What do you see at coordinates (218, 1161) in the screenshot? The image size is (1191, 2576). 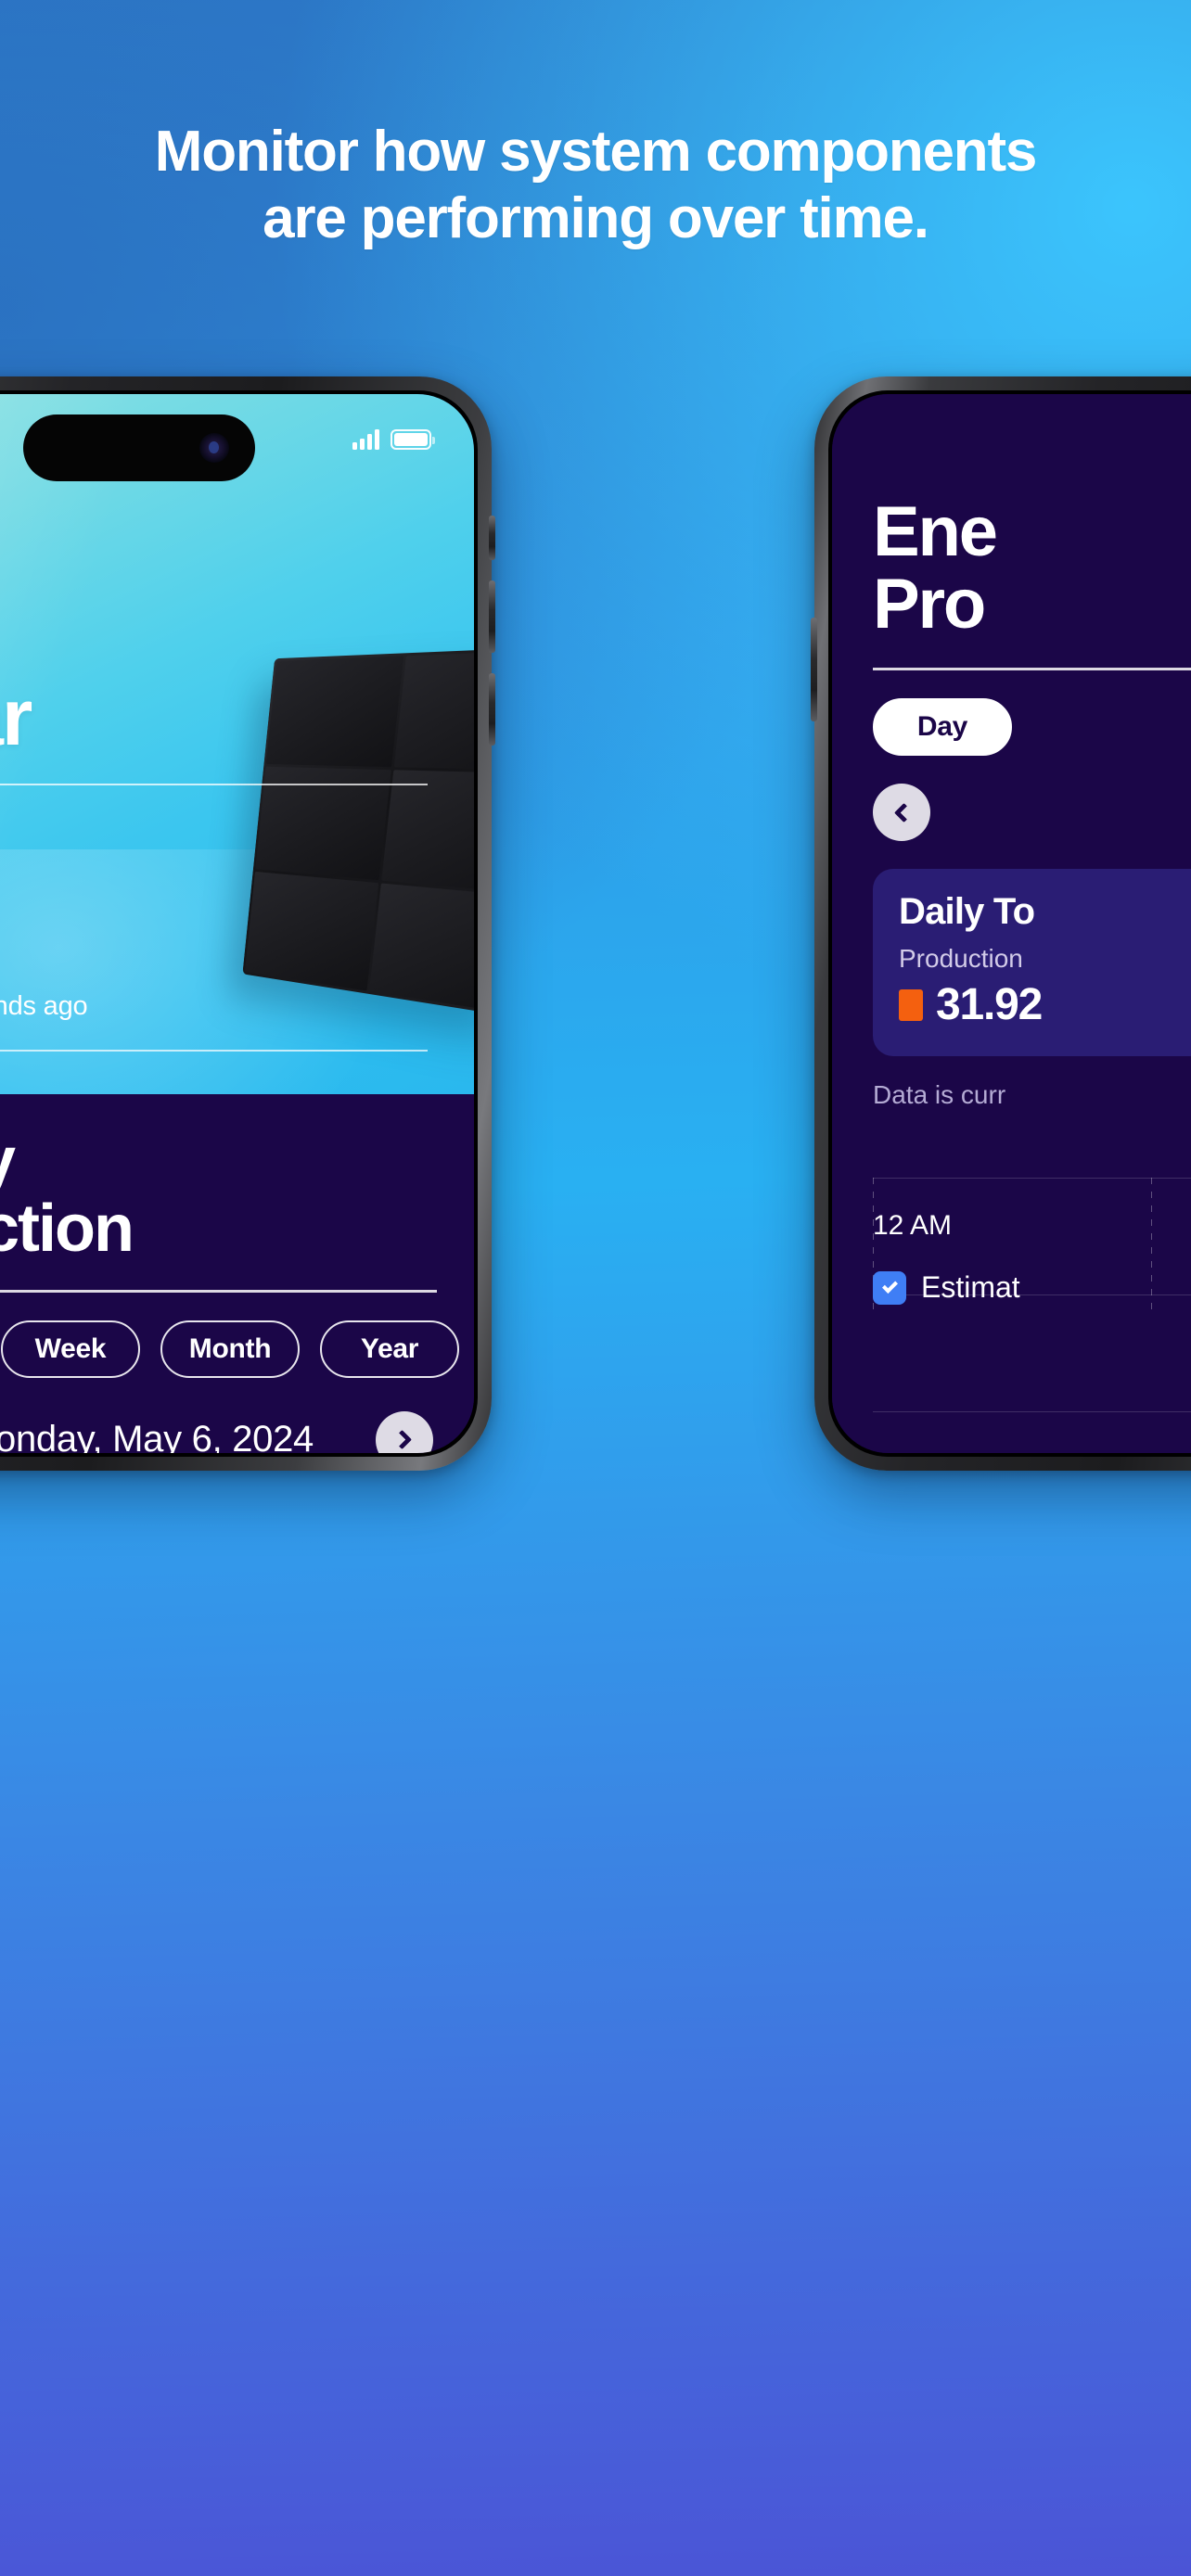 I see `energy-title-line-1: nergy` at bounding box center [218, 1161].